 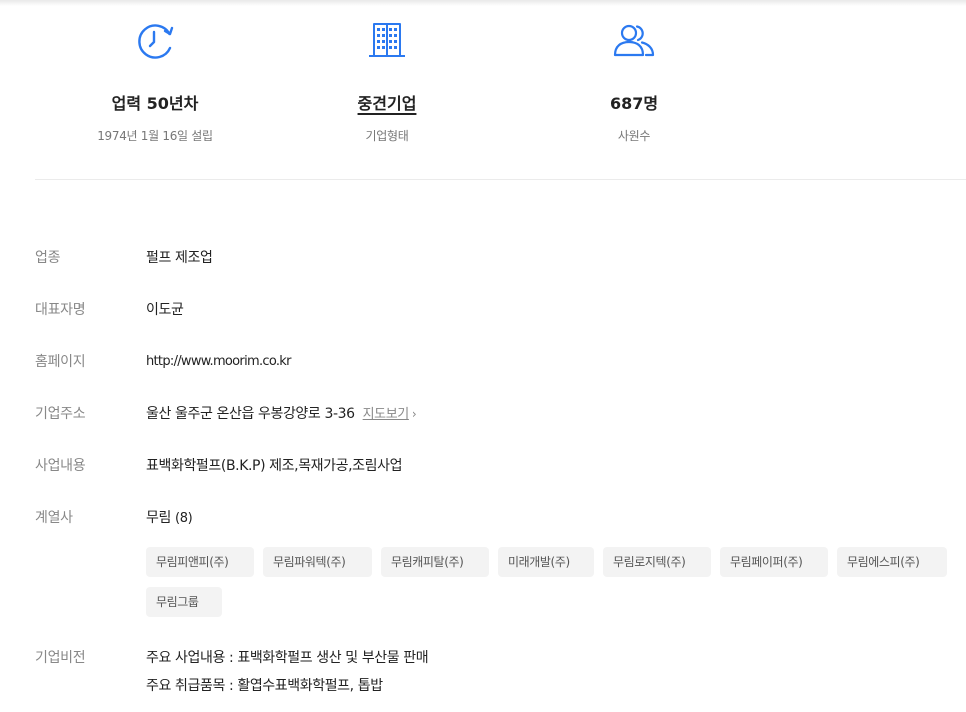 I want to click on building-icon, so click(x=387, y=41).